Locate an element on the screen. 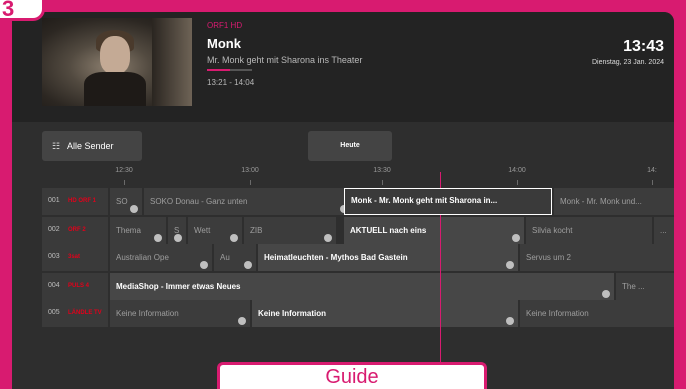  timeline-tick-label: 14:00 is located at coordinates (517, 170).